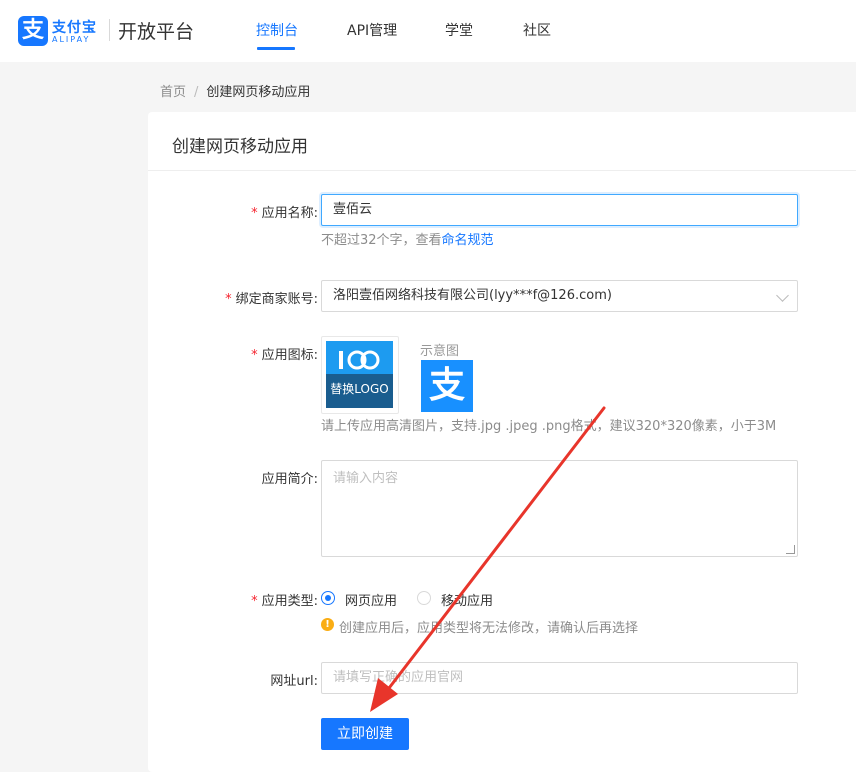 The width and height of the screenshot is (856, 772). What do you see at coordinates (365, 734) in the screenshot?
I see `create-now-button: 立即创建` at bounding box center [365, 734].